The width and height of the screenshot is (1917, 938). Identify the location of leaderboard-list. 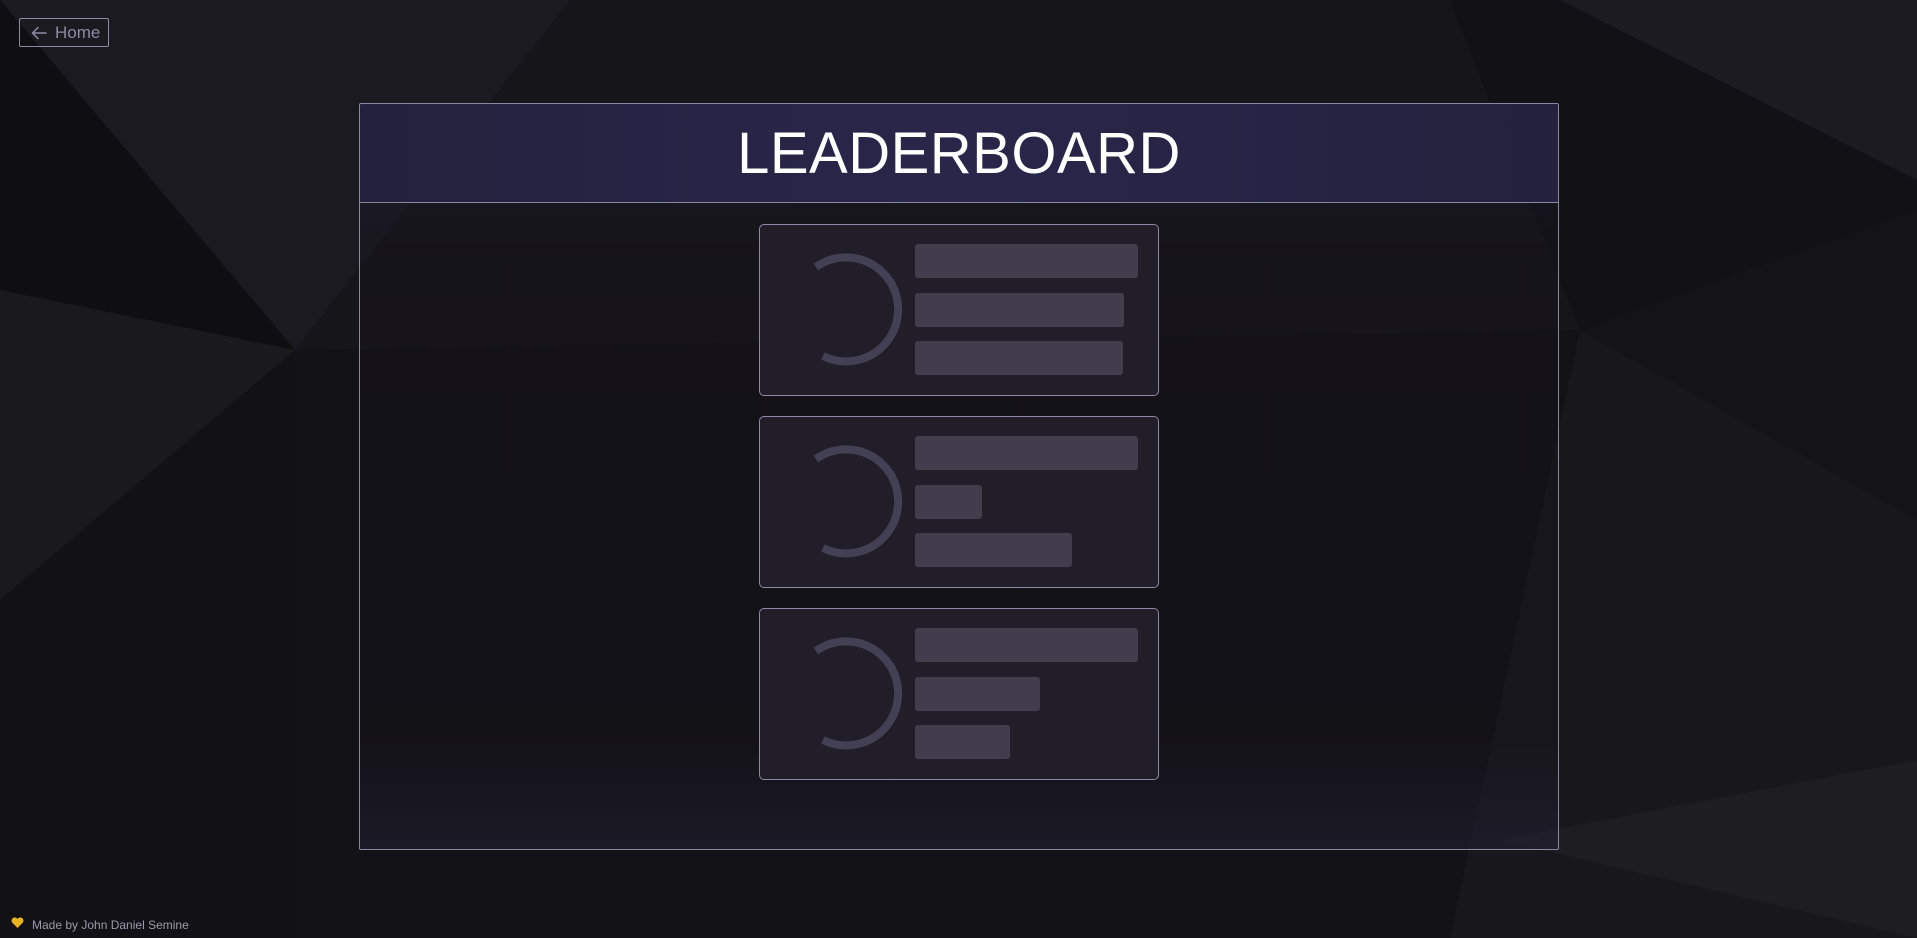
(959, 512).